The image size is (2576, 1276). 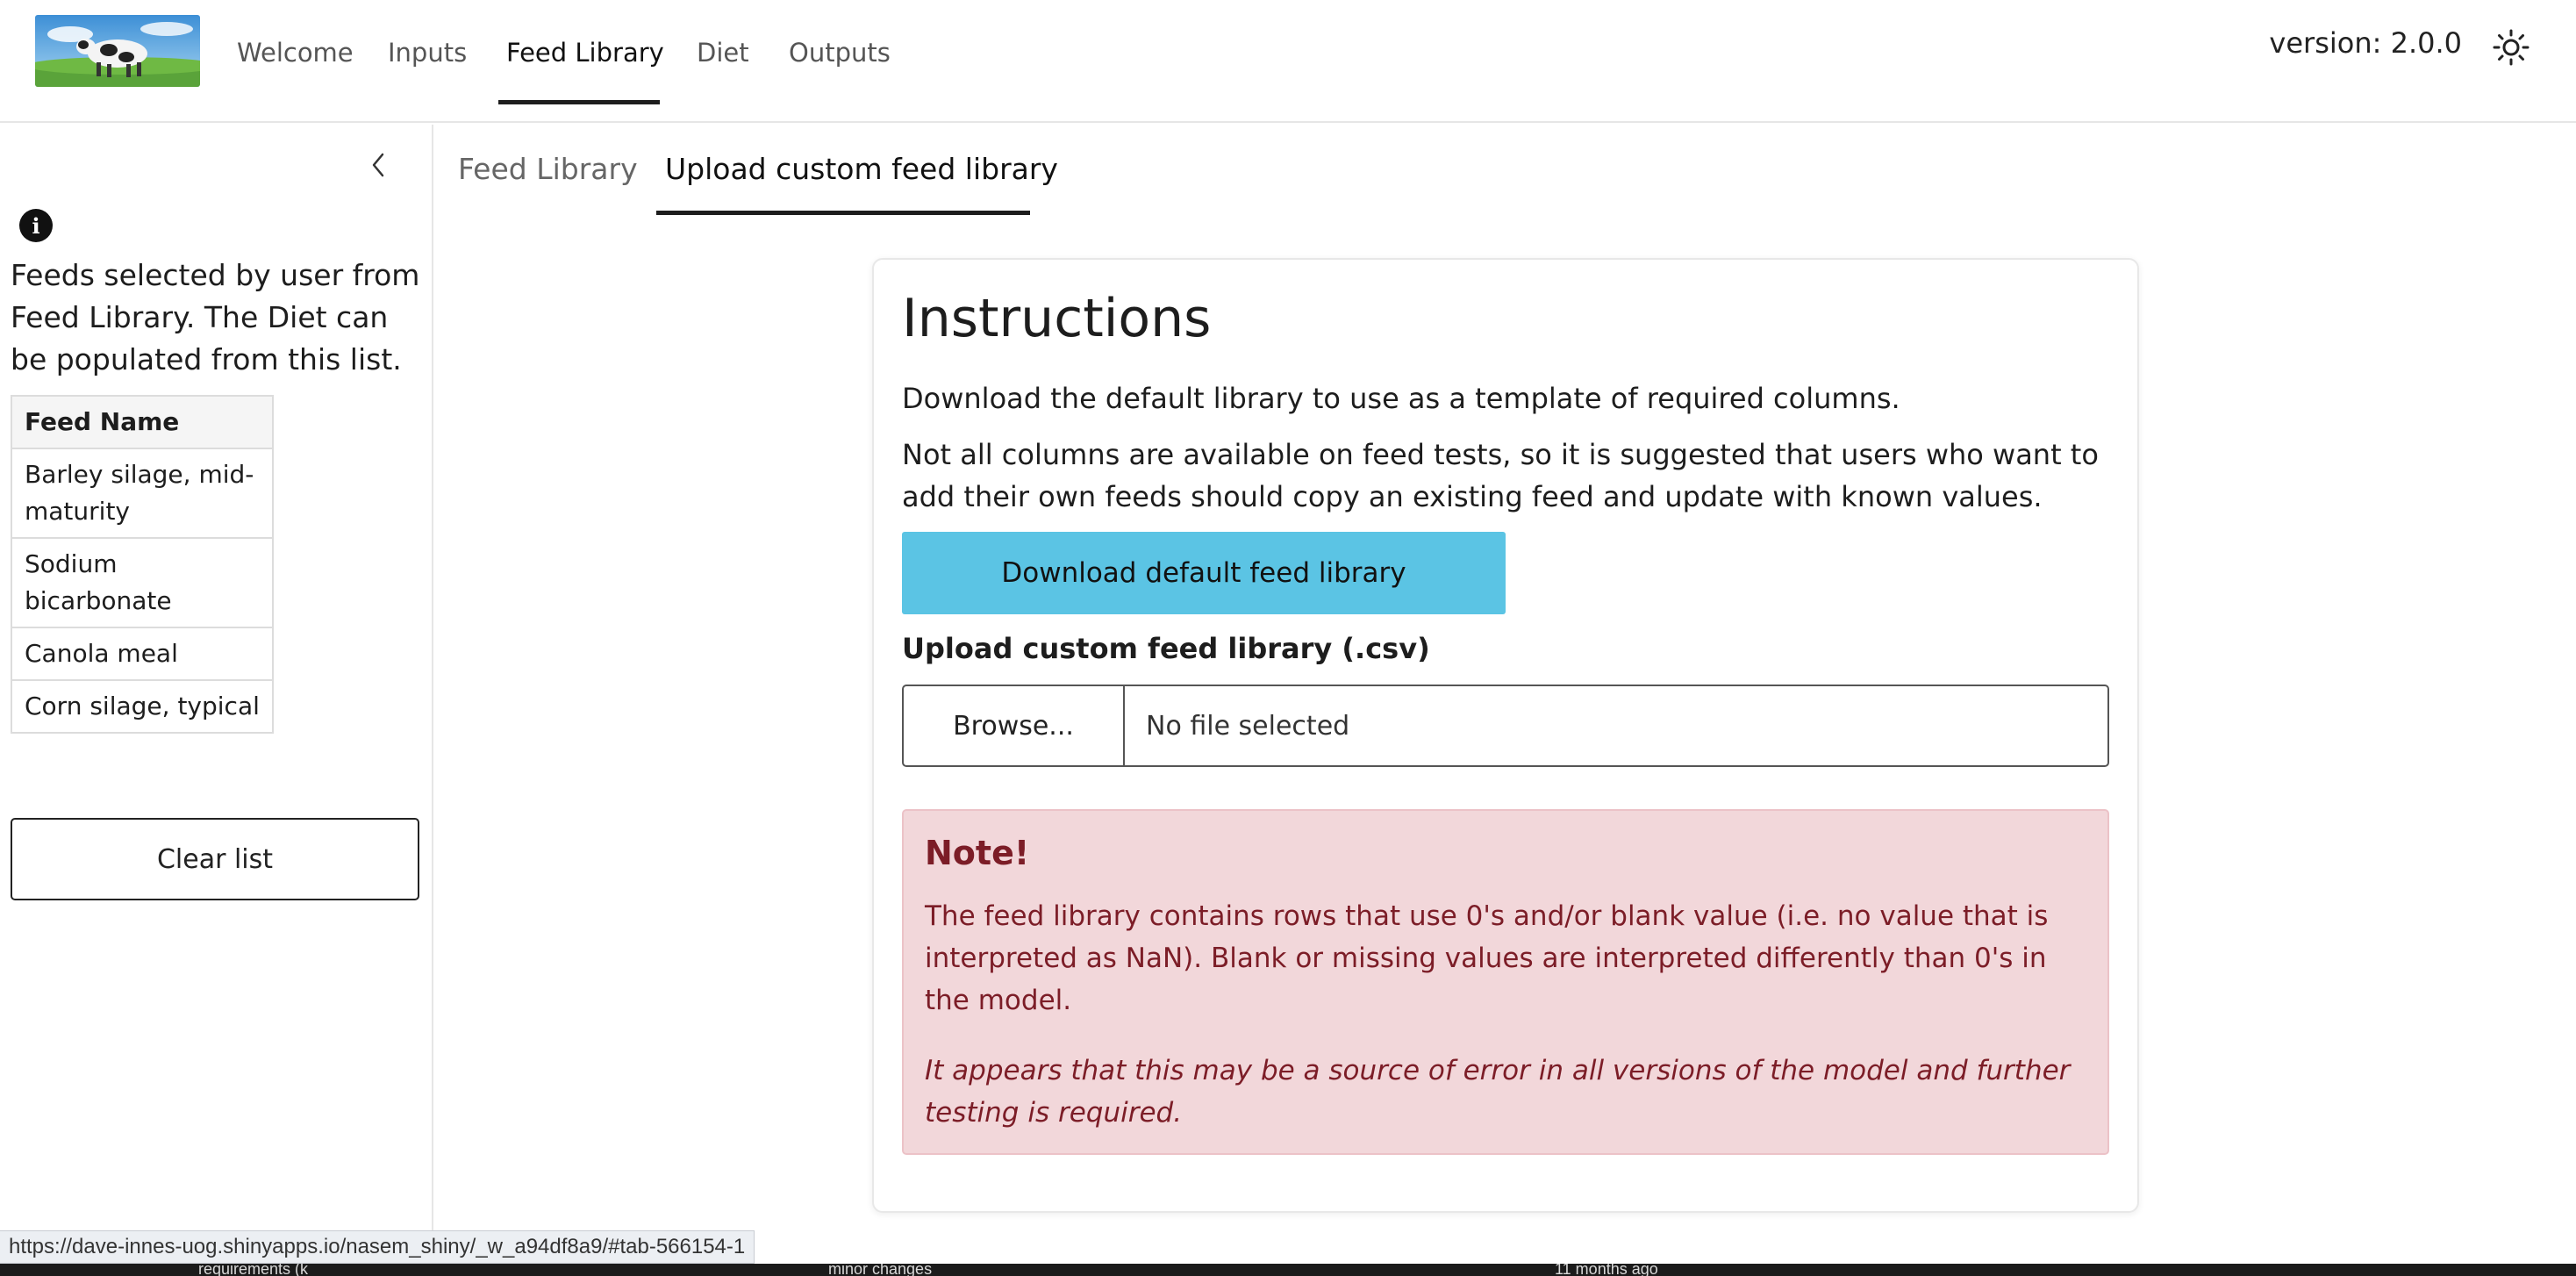 I want to click on file-upload-input: Browse... No file selected, so click(x=1505, y=726).